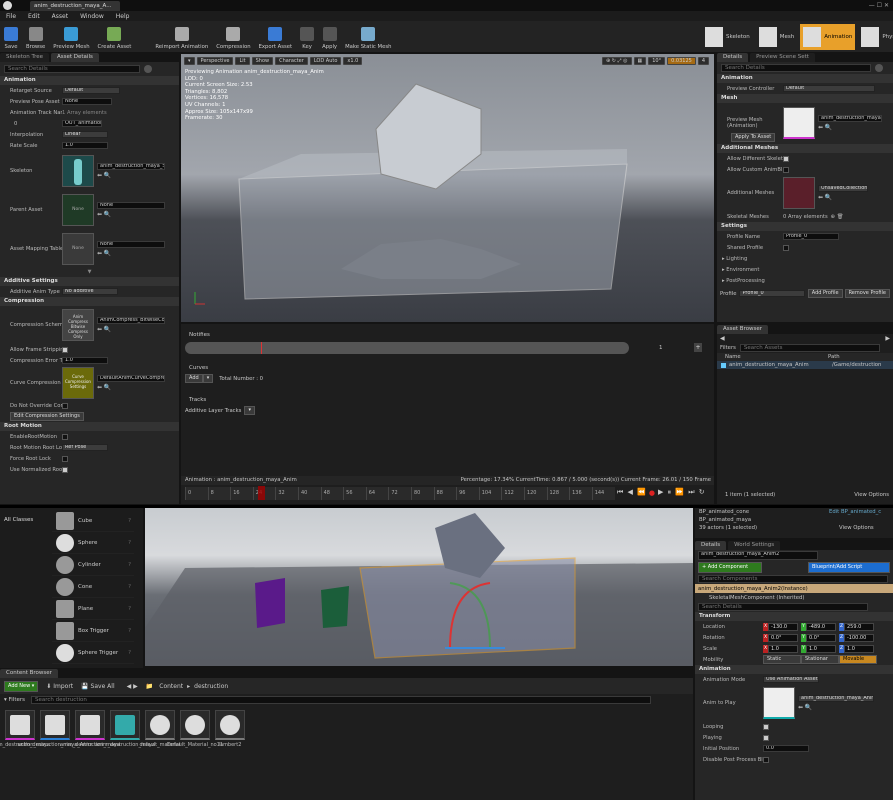 The width and height of the screenshot is (893, 800). What do you see at coordinates (35, 33) in the screenshot?
I see `toolbar-button-browse: Browse` at bounding box center [35, 33].